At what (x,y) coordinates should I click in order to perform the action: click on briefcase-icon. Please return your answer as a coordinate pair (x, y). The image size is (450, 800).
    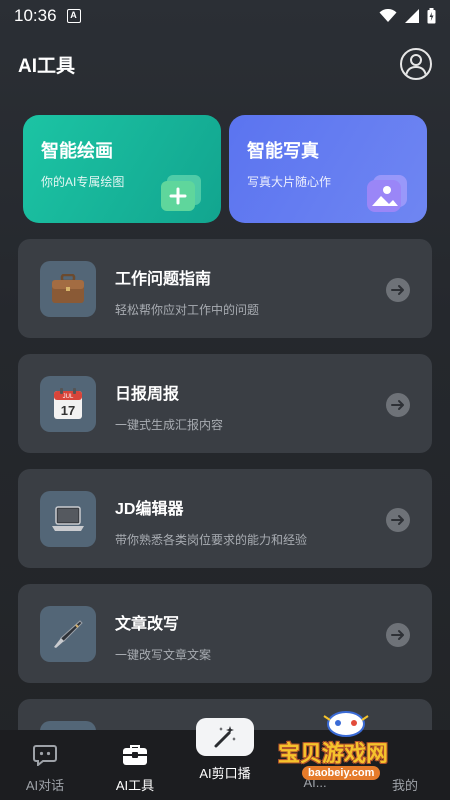
    Looking at the image, I should click on (68, 288).